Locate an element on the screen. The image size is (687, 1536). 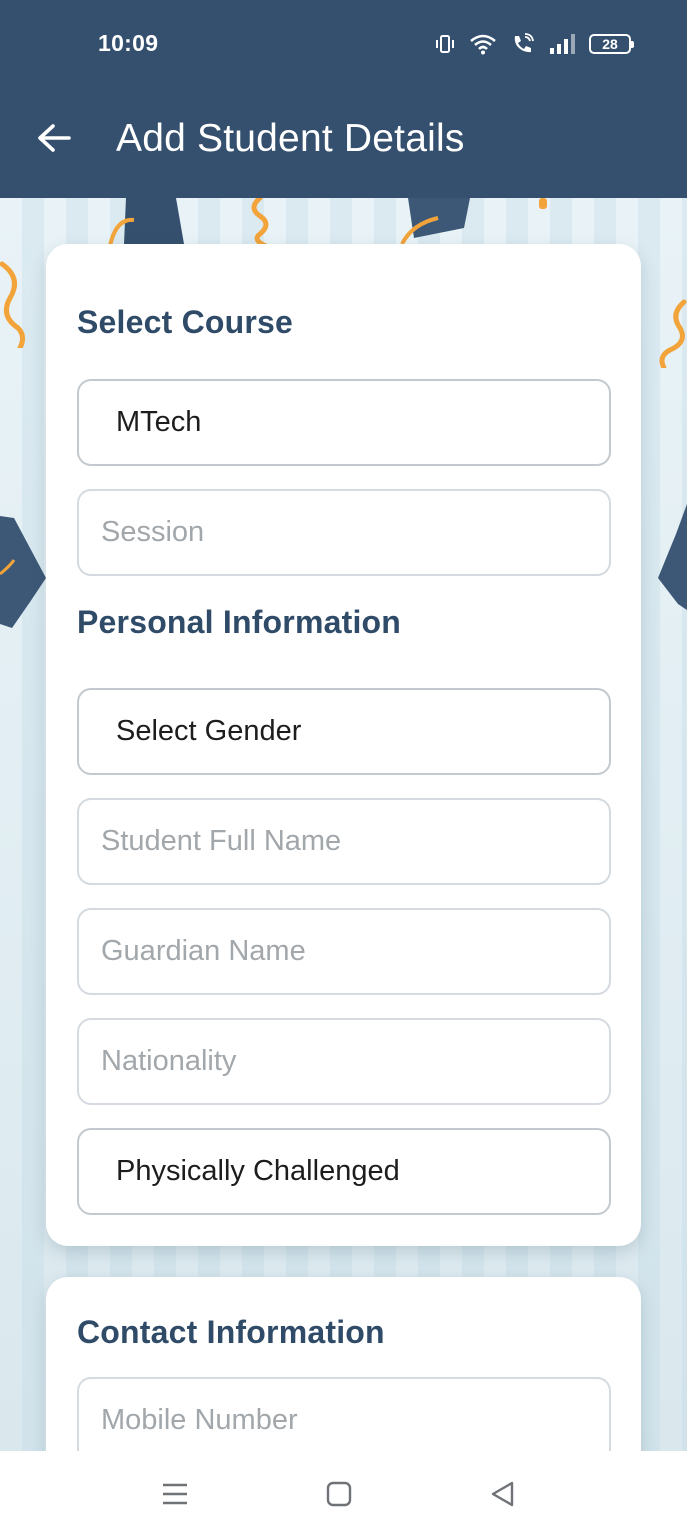
system-back-button is located at coordinates (503, 1494).